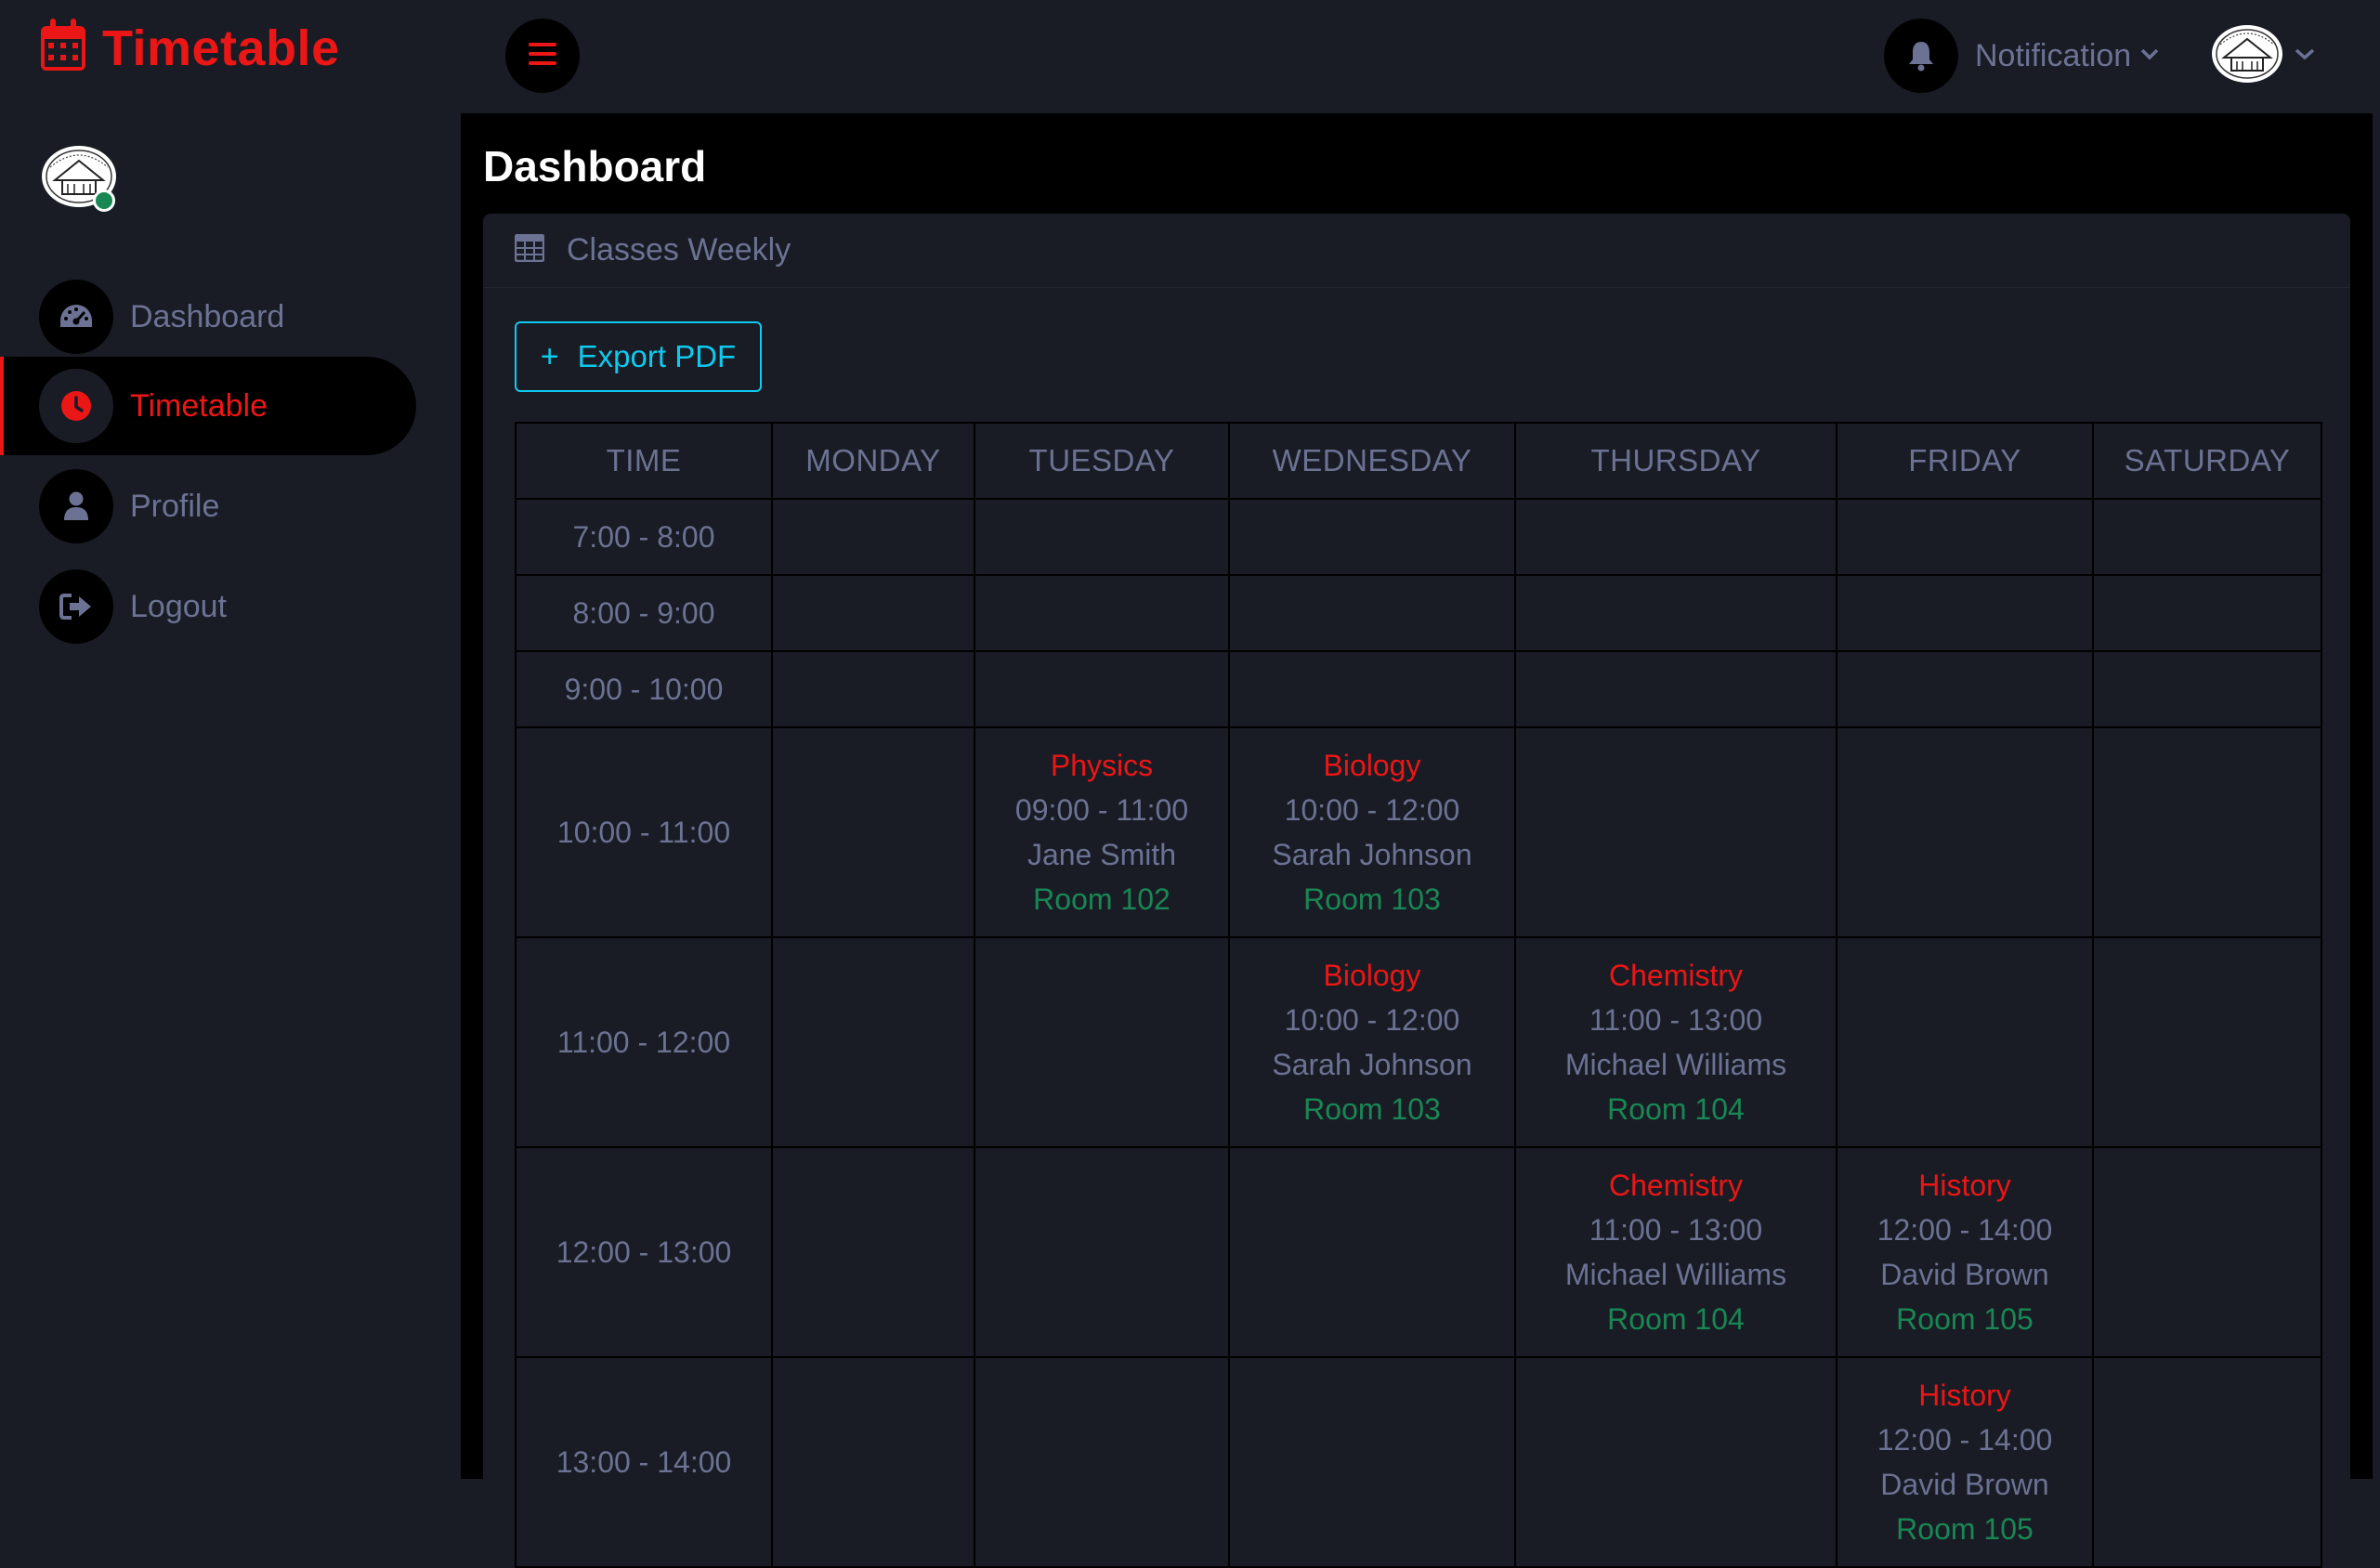 The height and width of the screenshot is (1568, 2380). I want to click on chevron-down-icon, so click(2305, 56).